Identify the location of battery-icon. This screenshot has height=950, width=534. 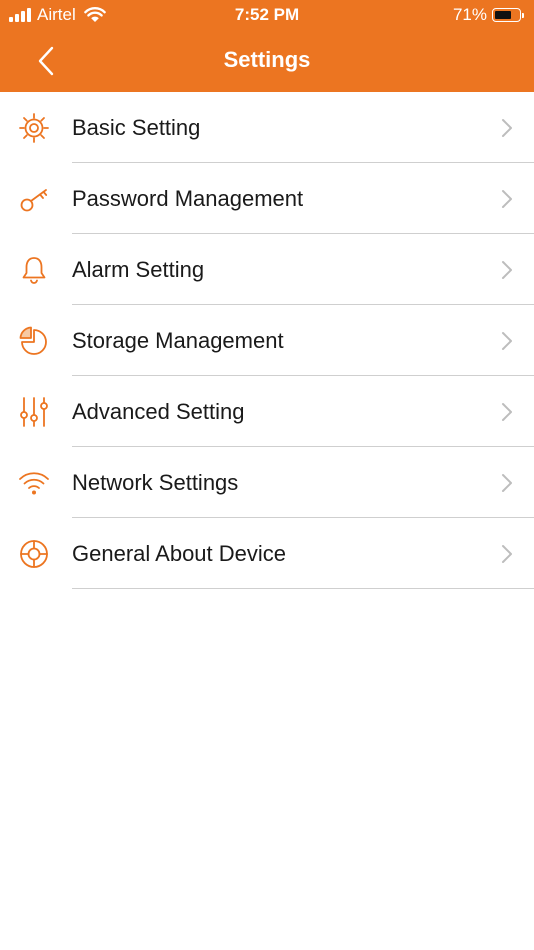
(506, 15).